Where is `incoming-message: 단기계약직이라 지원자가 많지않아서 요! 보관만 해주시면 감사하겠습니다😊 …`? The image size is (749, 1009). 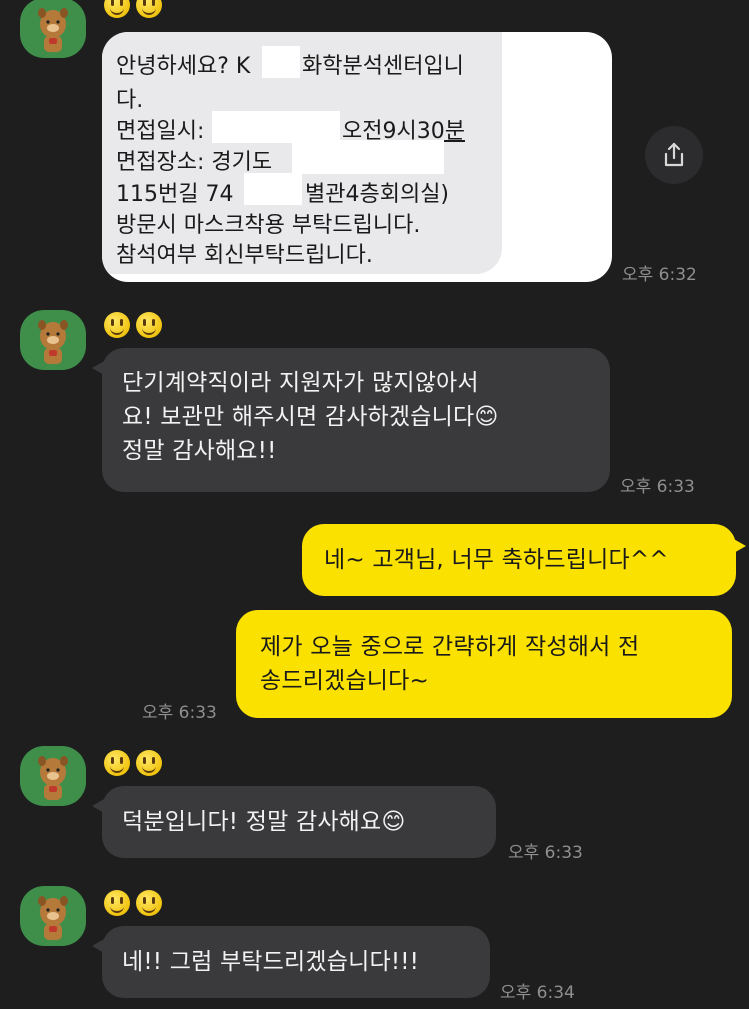
incoming-message: 단기계약직이라 지원자가 많지않아서 요! 보관만 해주시면 감사하겠습니다😊 … is located at coordinates (351, 420).